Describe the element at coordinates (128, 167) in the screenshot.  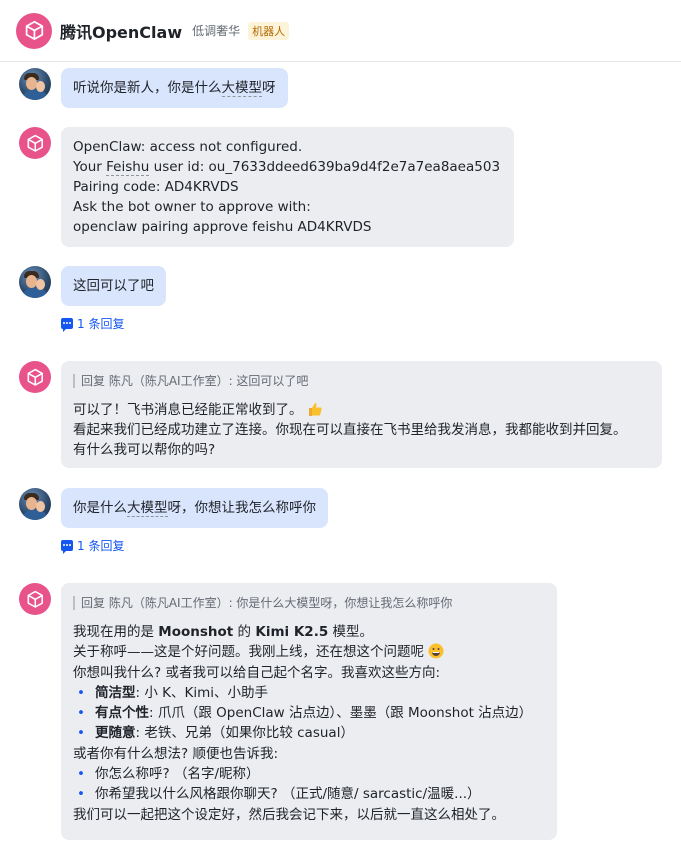
I see `highlighted-term: Feishu` at that location.